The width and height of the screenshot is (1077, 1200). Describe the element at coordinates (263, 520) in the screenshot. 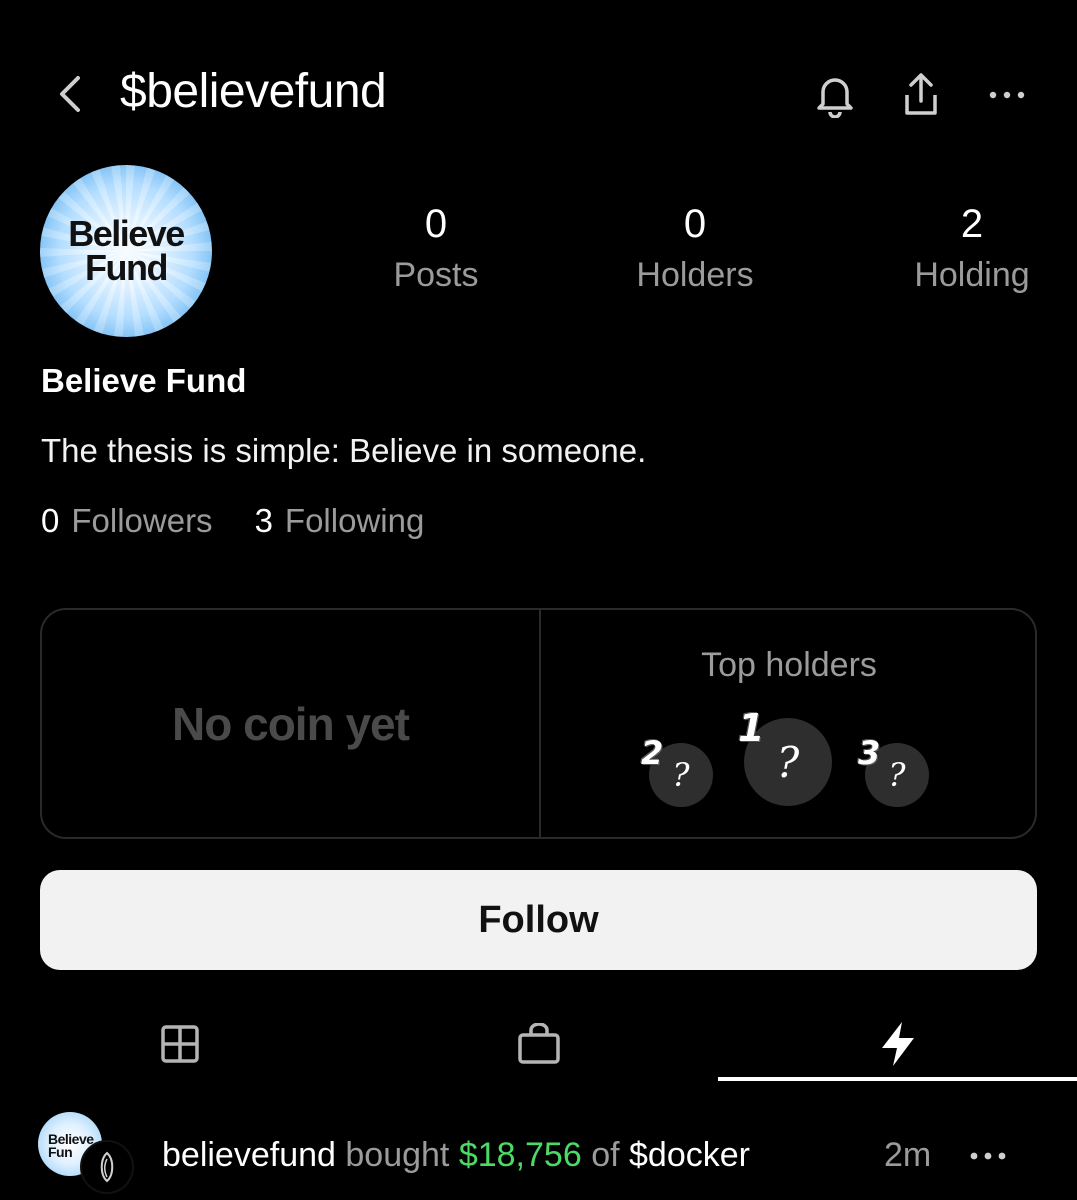

I see `following-count: 3` at that location.